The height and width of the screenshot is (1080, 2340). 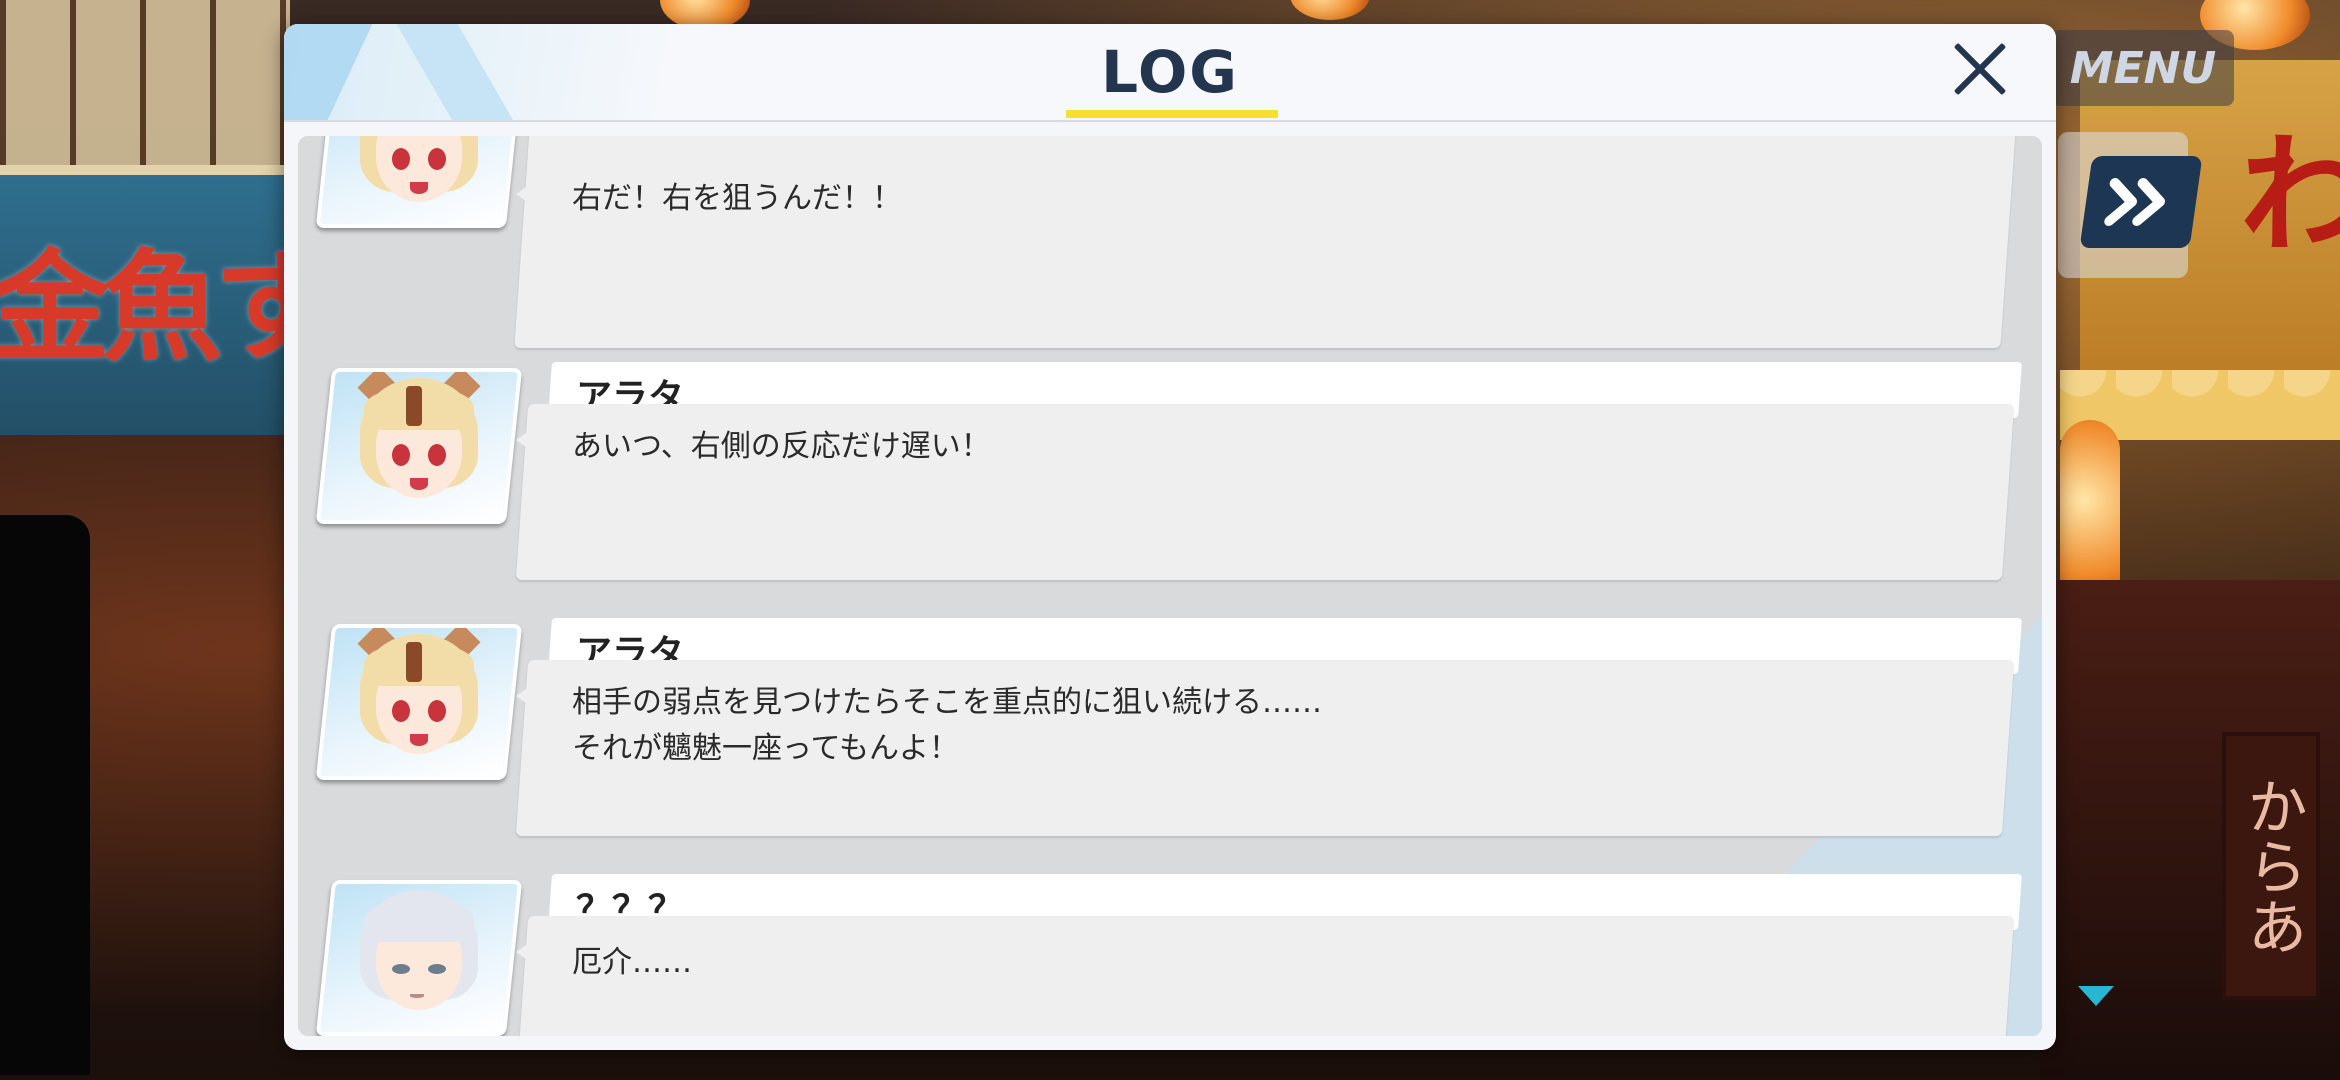 I want to click on log-title: LOG, so click(x=1170, y=72).